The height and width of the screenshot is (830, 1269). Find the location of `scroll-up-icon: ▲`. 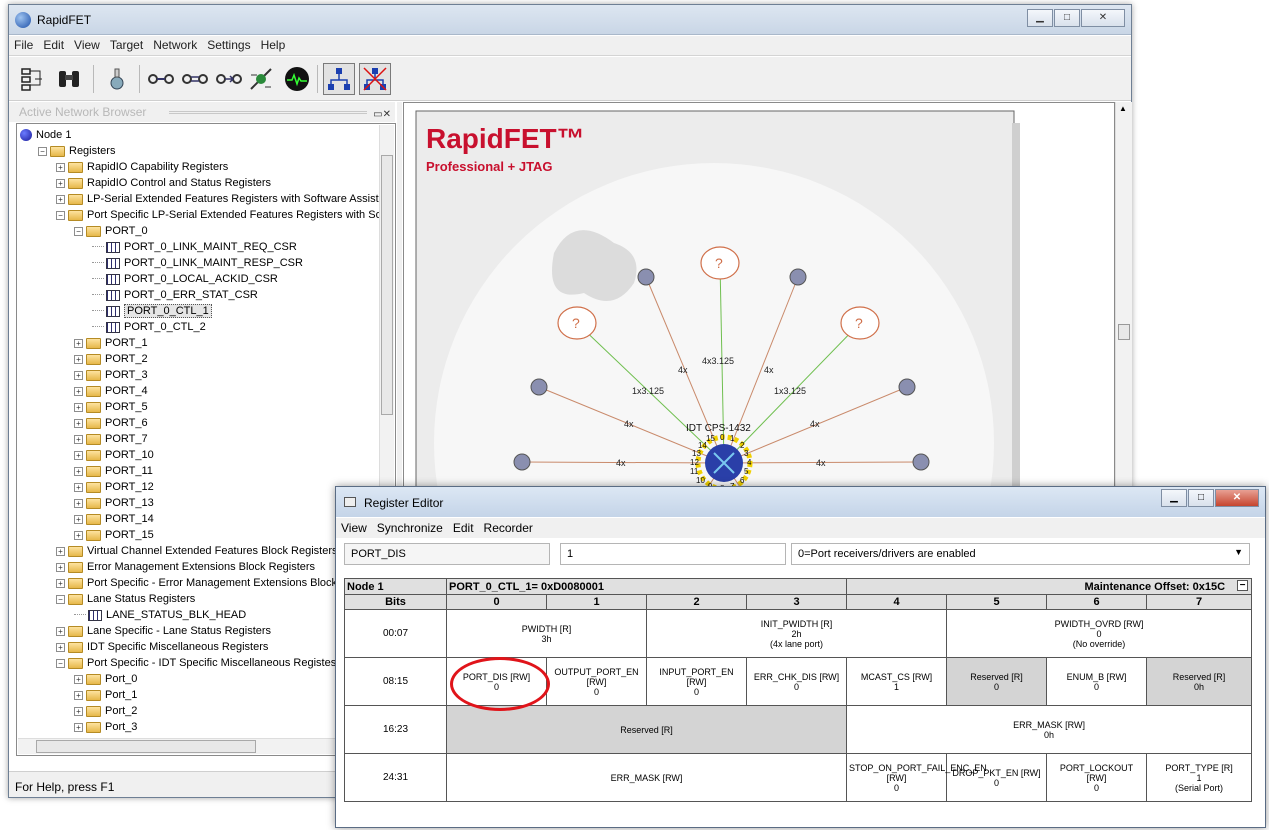

scroll-up-icon: ▲ is located at coordinates (1123, 108).